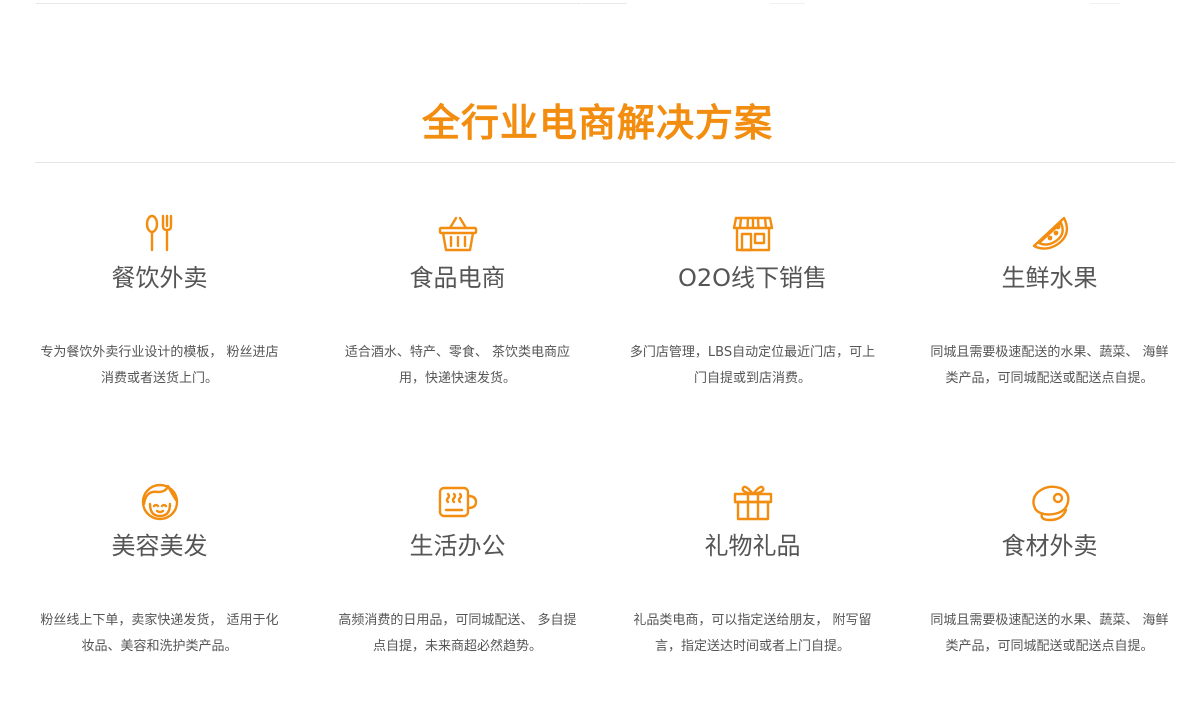  I want to click on fork-spoon-icon, so click(160, 234).